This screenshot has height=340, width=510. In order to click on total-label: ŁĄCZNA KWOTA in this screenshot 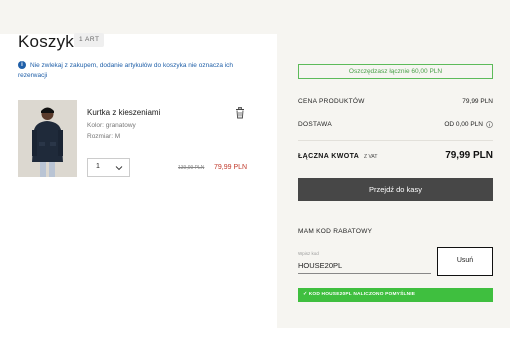, I will do `click(329, 156)`.